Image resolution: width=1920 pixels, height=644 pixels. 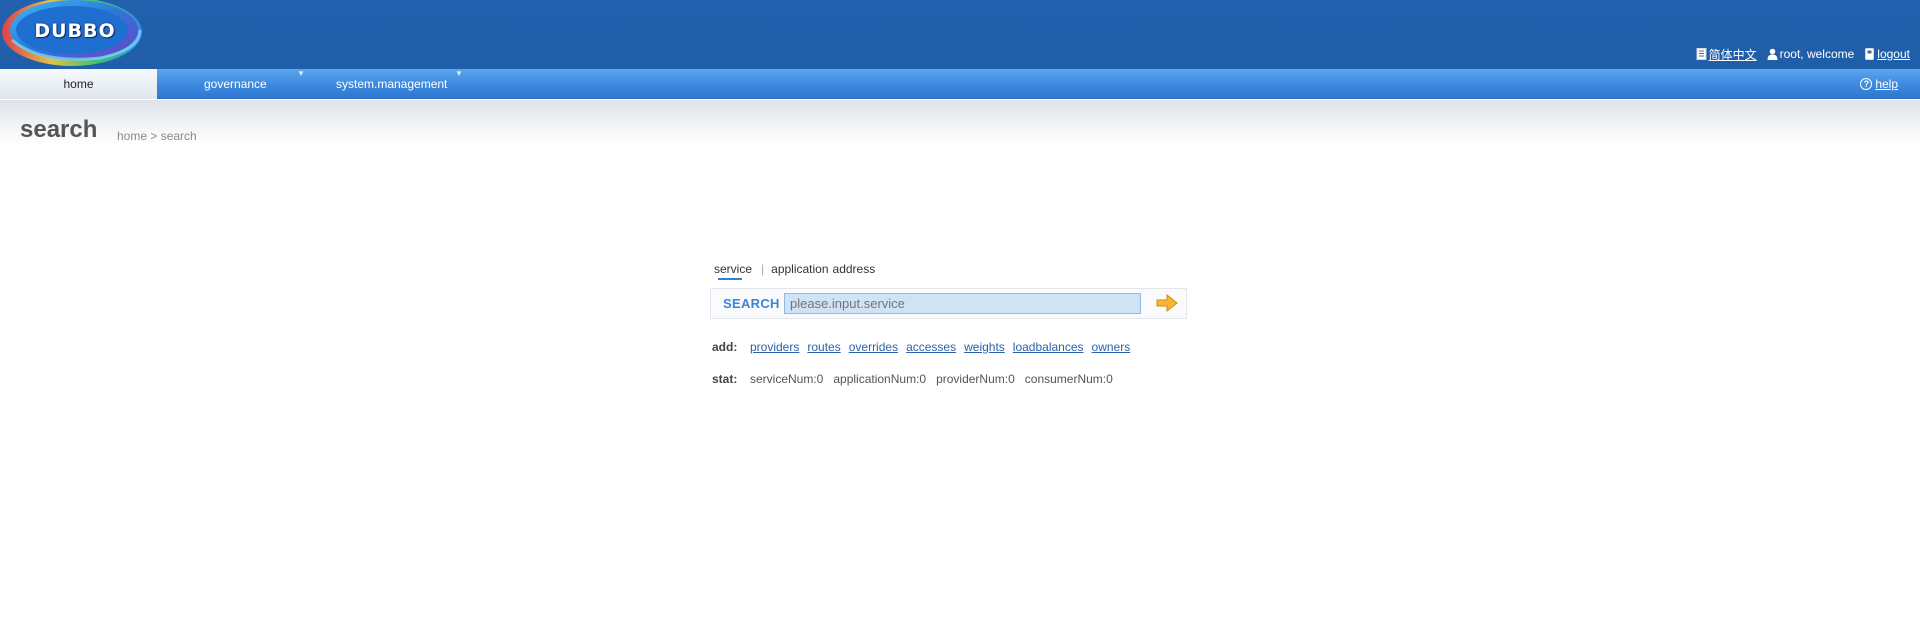 I want to click on stat-service-num: serviceNum:0, so click(x=787, y=379).